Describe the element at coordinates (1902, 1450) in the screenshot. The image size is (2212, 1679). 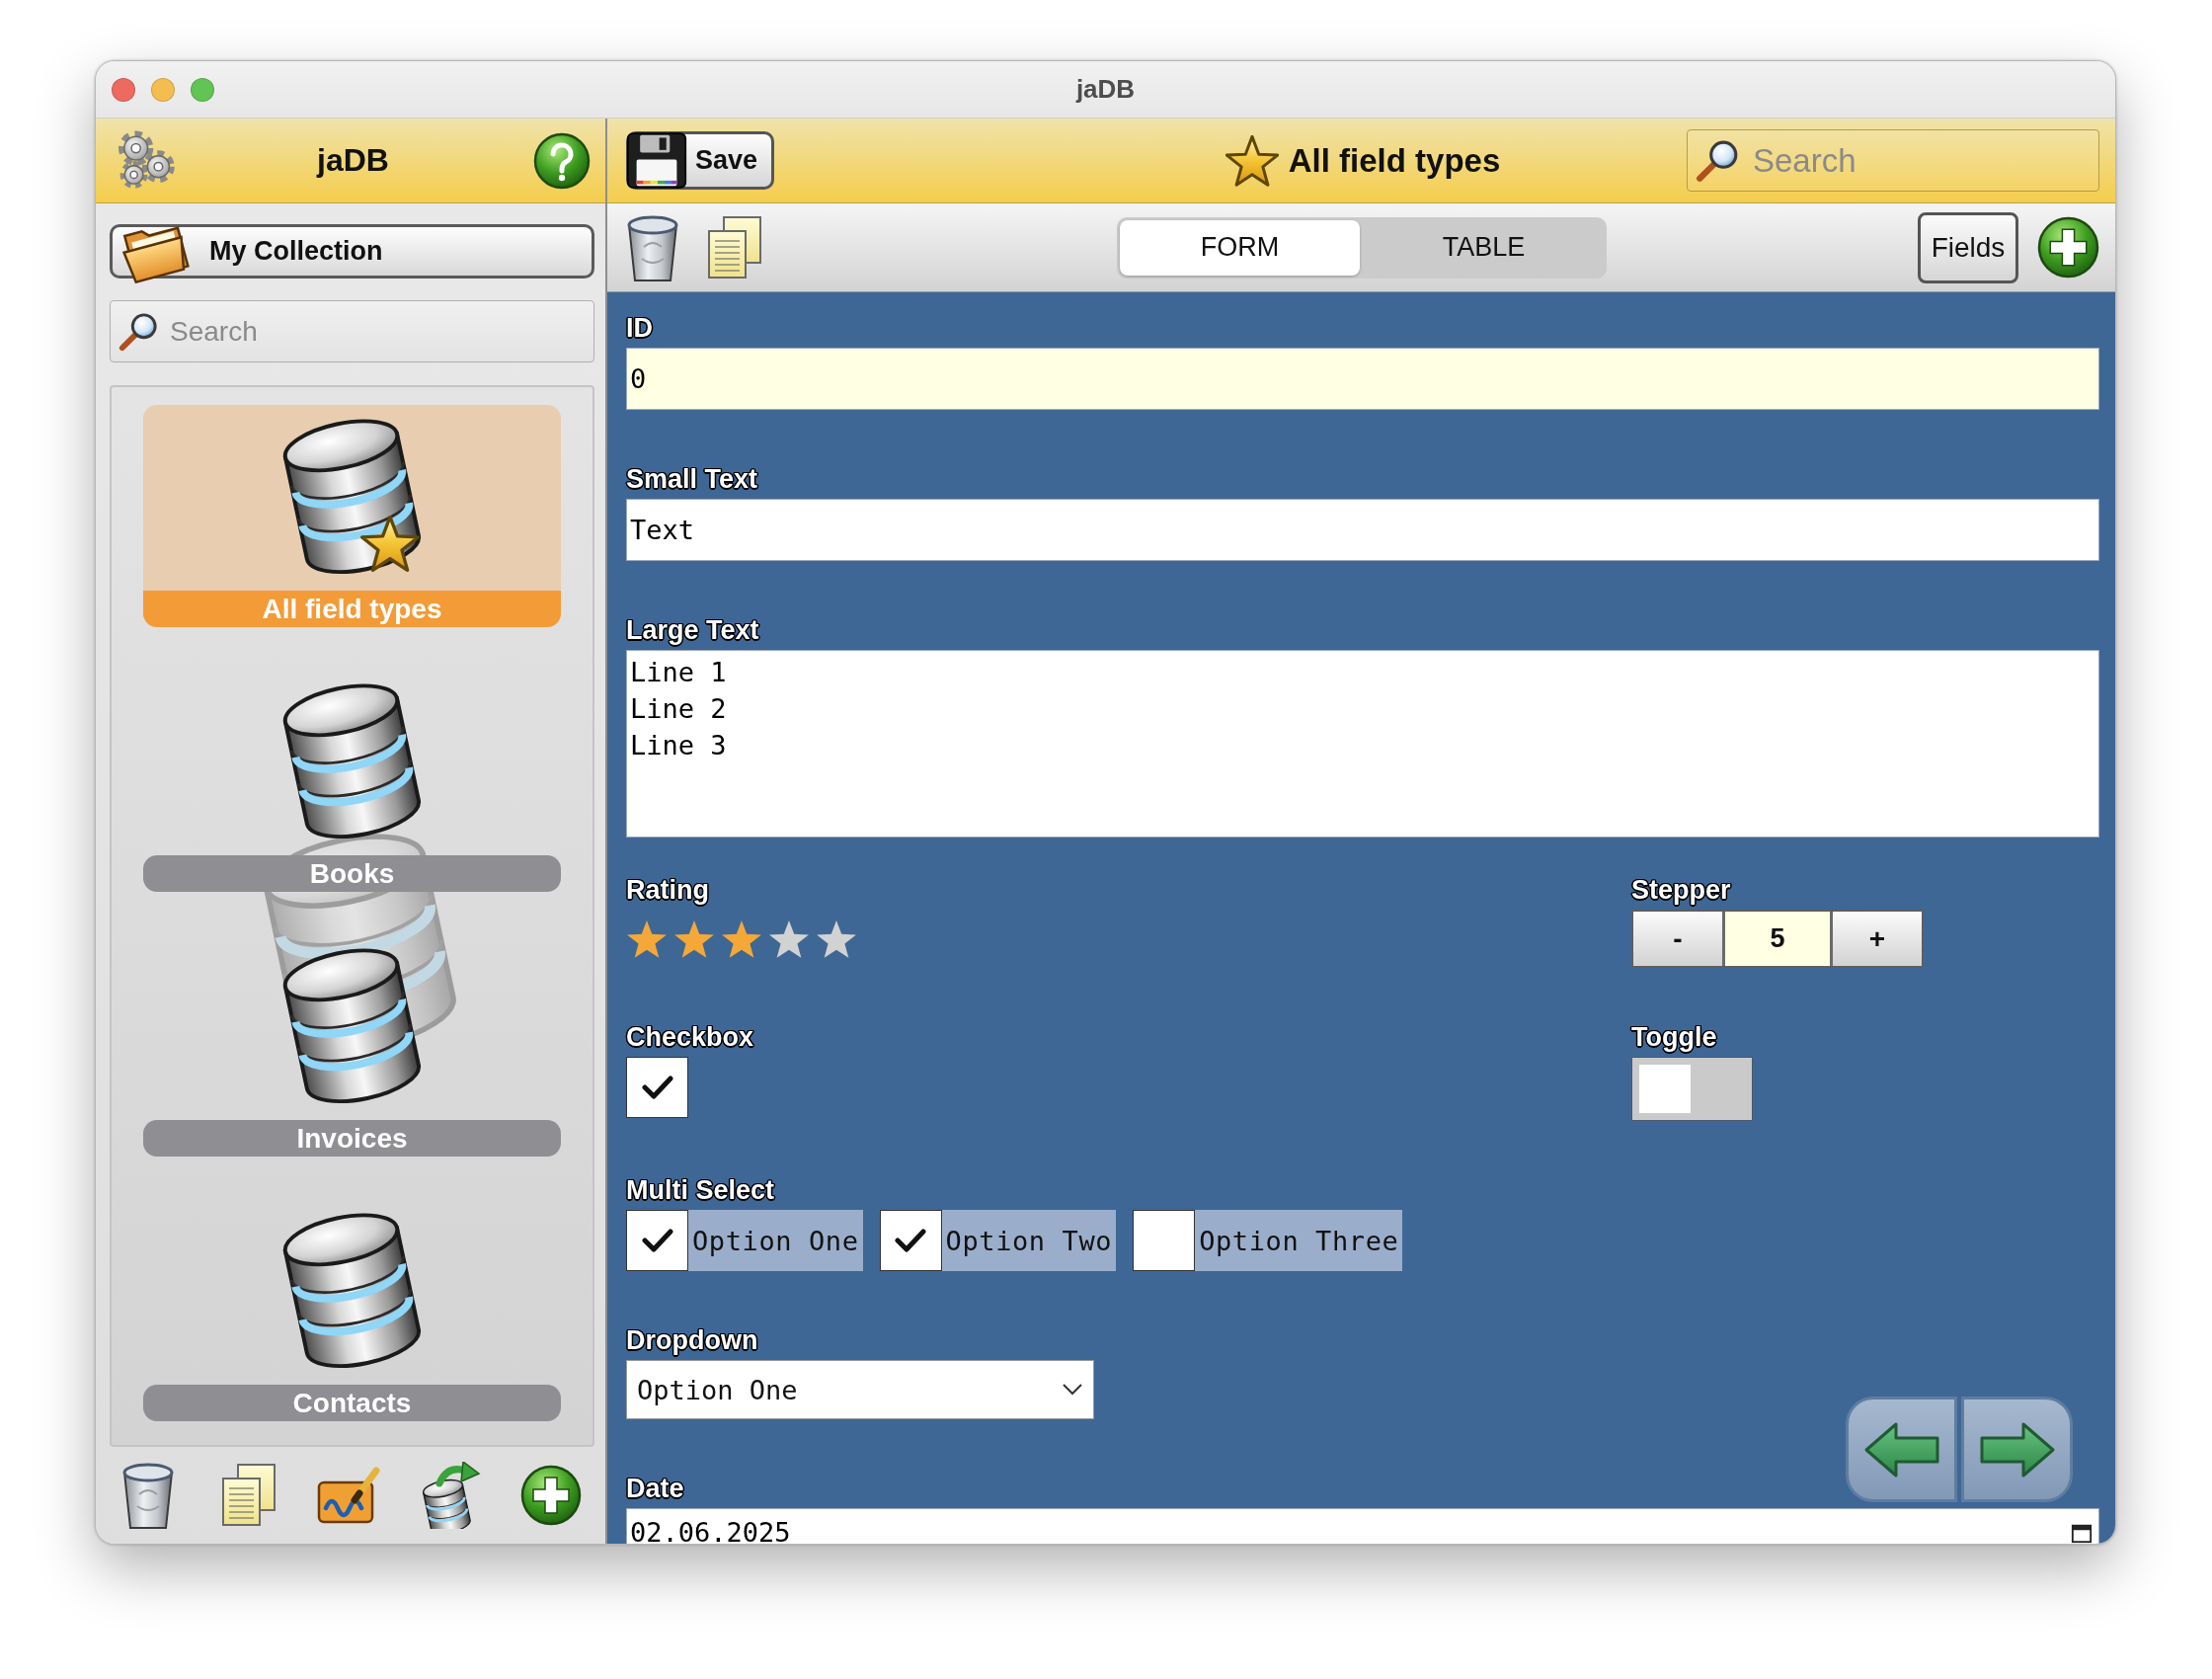
I see `previous-button` at that location.